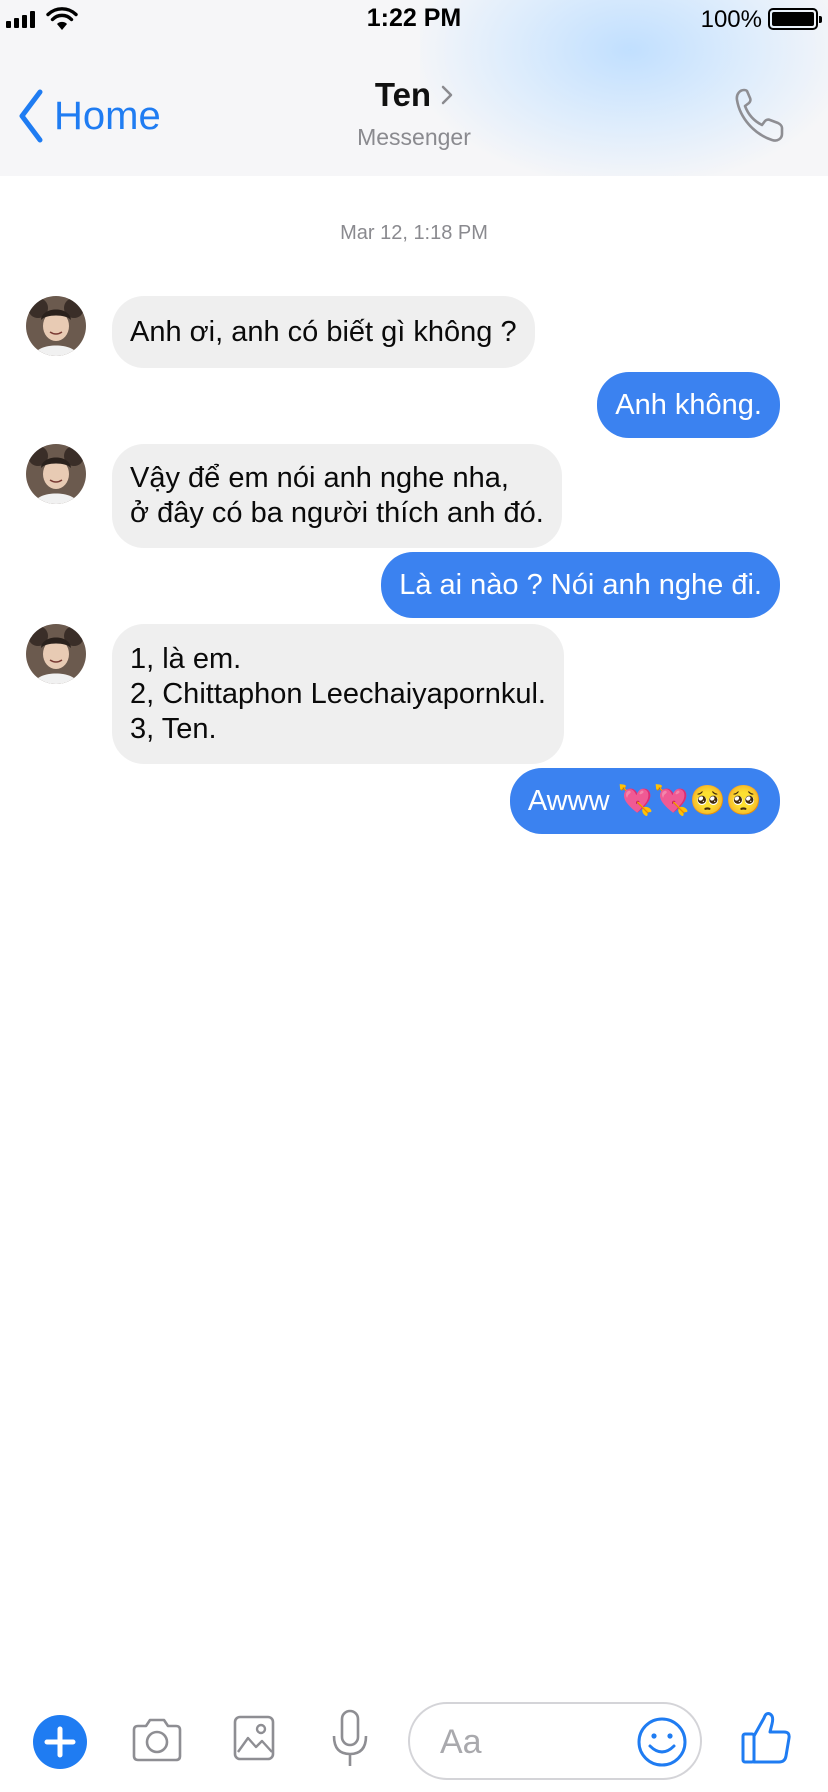  Describe the element at coordinates (530, 1742) in the screenshot. I see `message-input` at that location.